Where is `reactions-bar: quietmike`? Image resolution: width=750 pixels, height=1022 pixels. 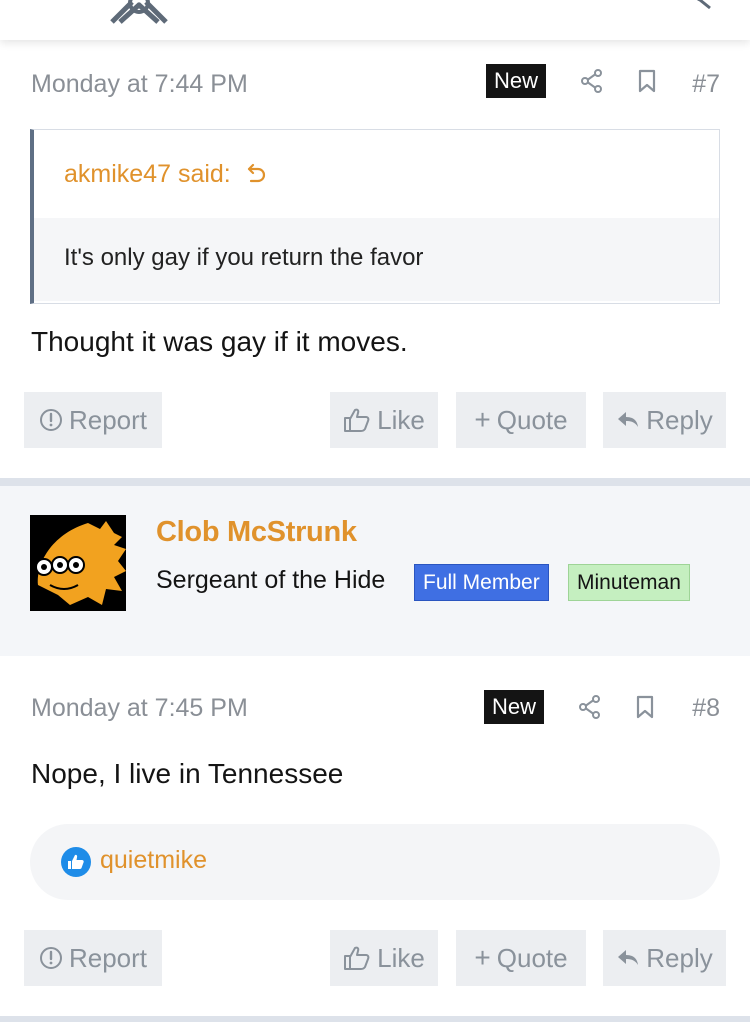 reactions-bar: quietmike is located at coordinates (375, 862).